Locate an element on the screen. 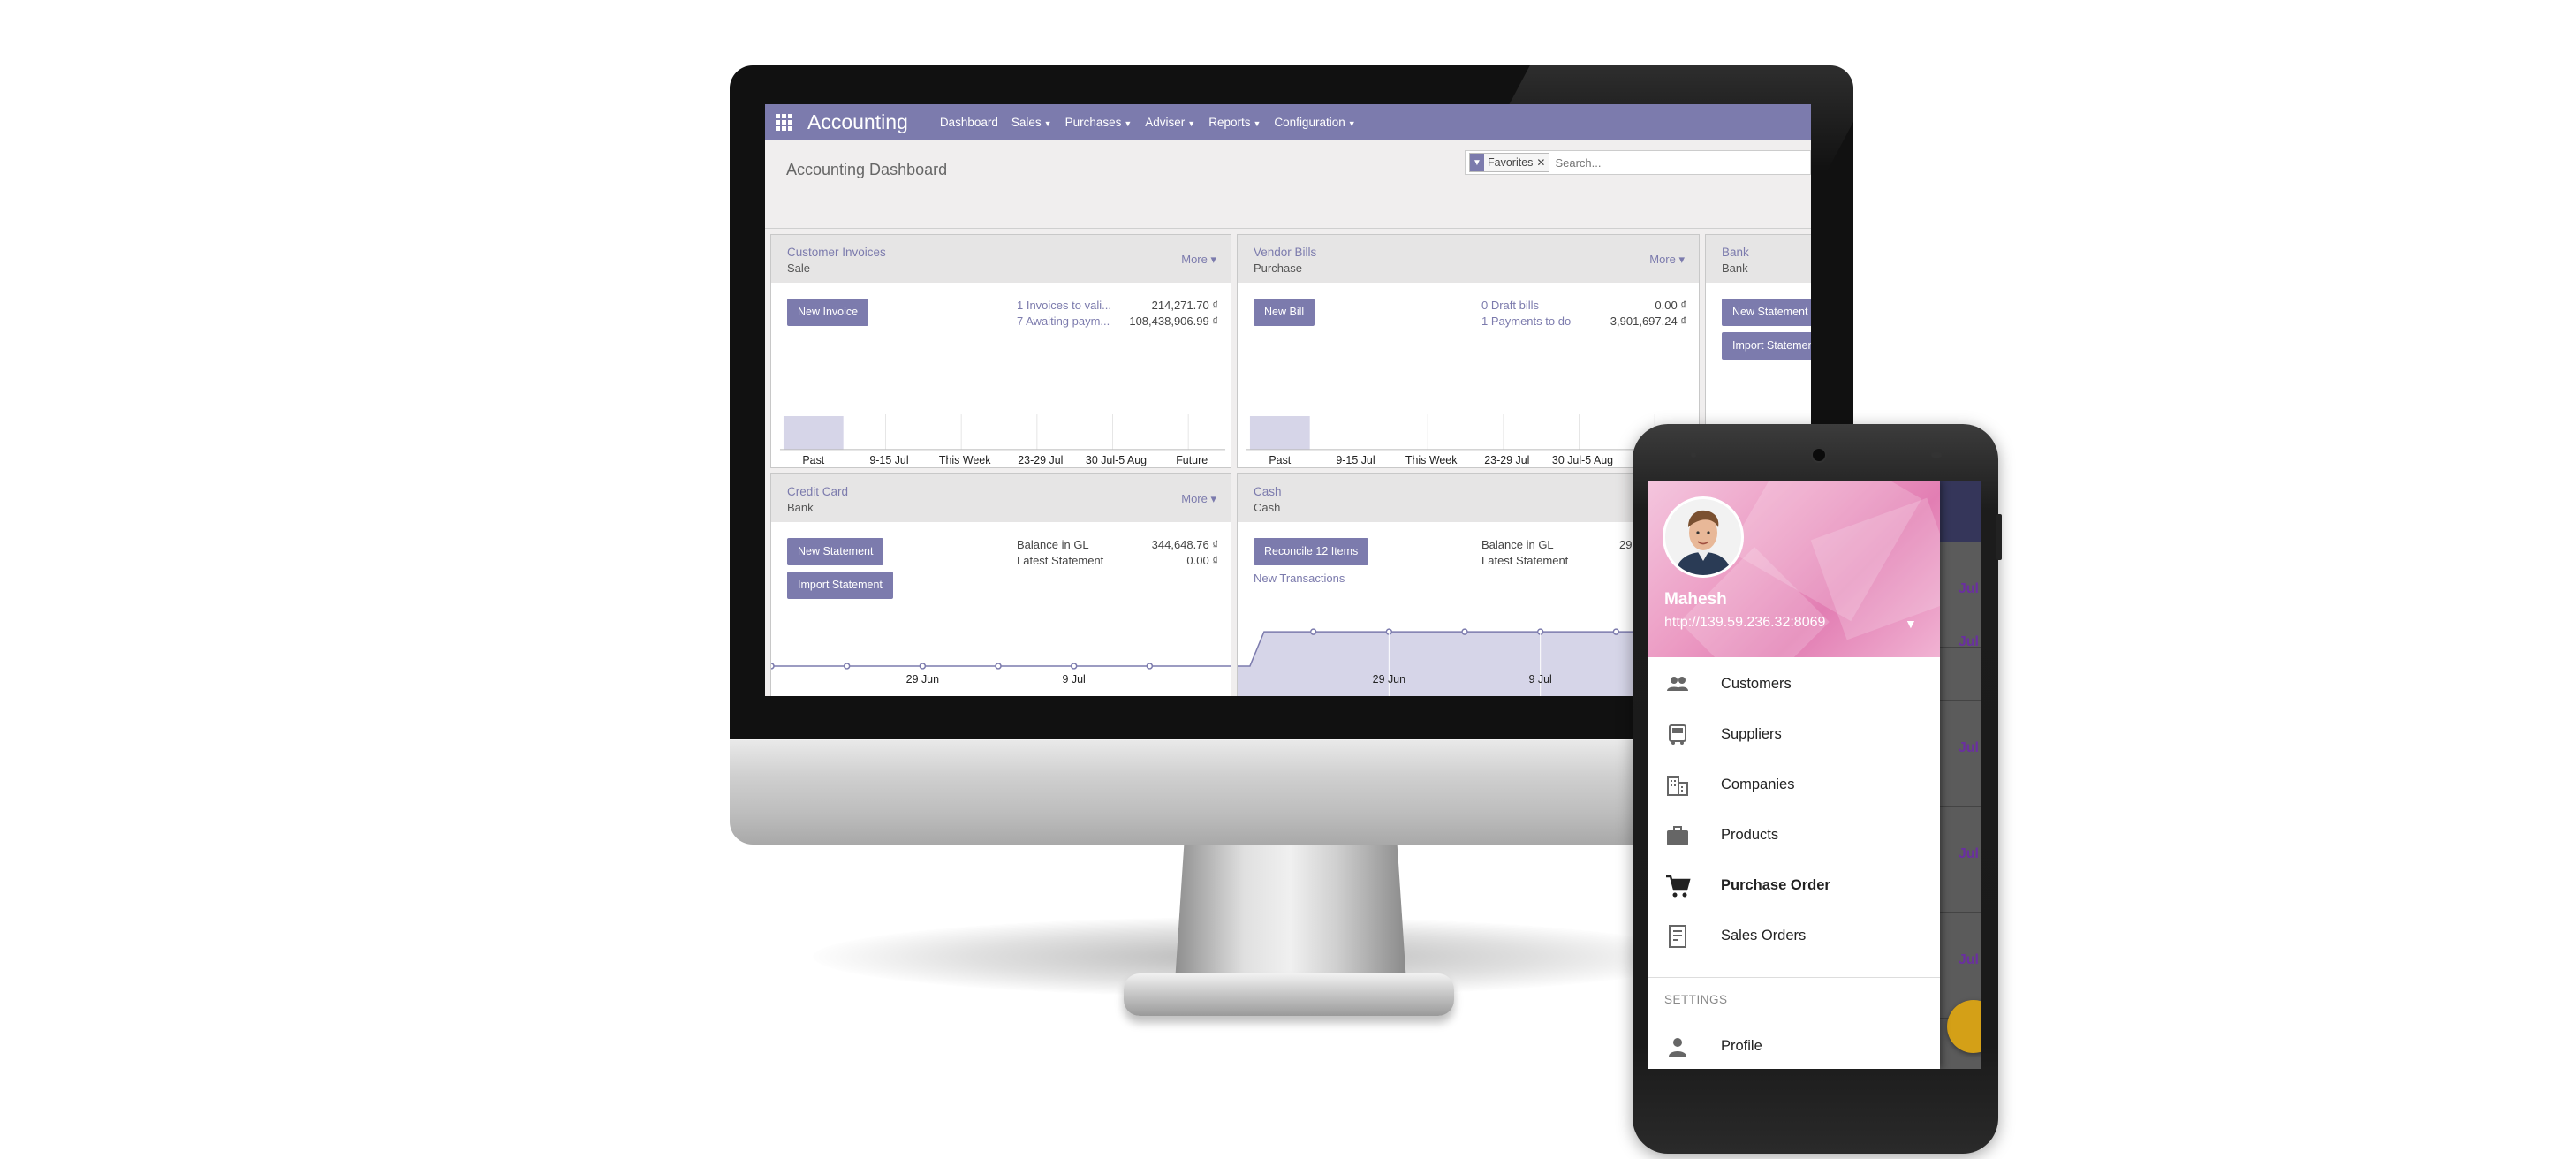 This screenshot has width=2576, height=1159. filter-icon: ▼ is located at coordinates (1477, 162).